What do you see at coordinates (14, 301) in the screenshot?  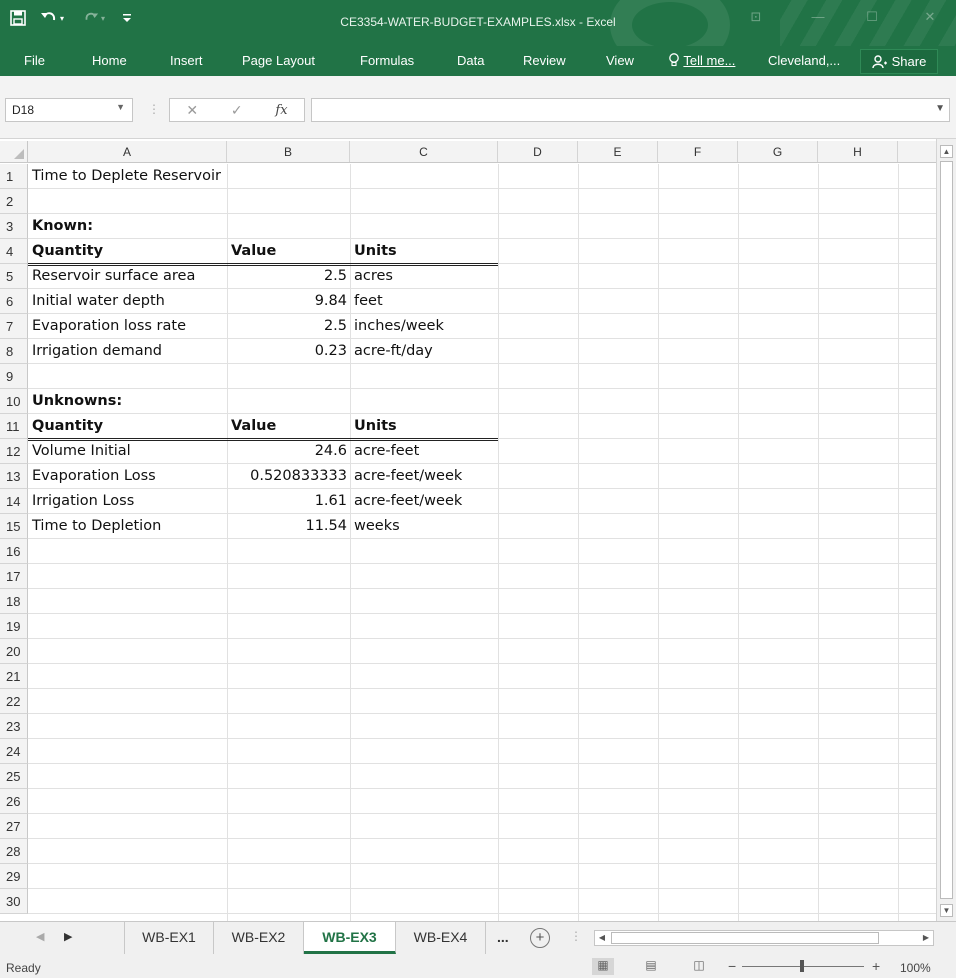 I see `row-header-6: 6` at bounding box center [14, 301].